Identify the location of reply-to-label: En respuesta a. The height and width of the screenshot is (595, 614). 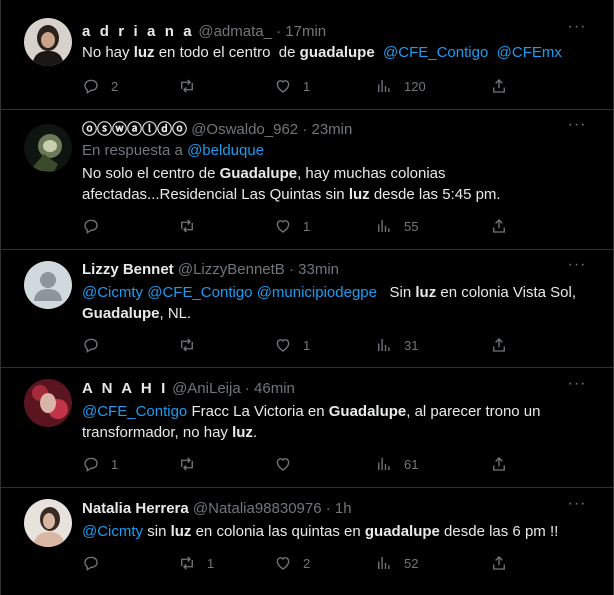
(135, 150).